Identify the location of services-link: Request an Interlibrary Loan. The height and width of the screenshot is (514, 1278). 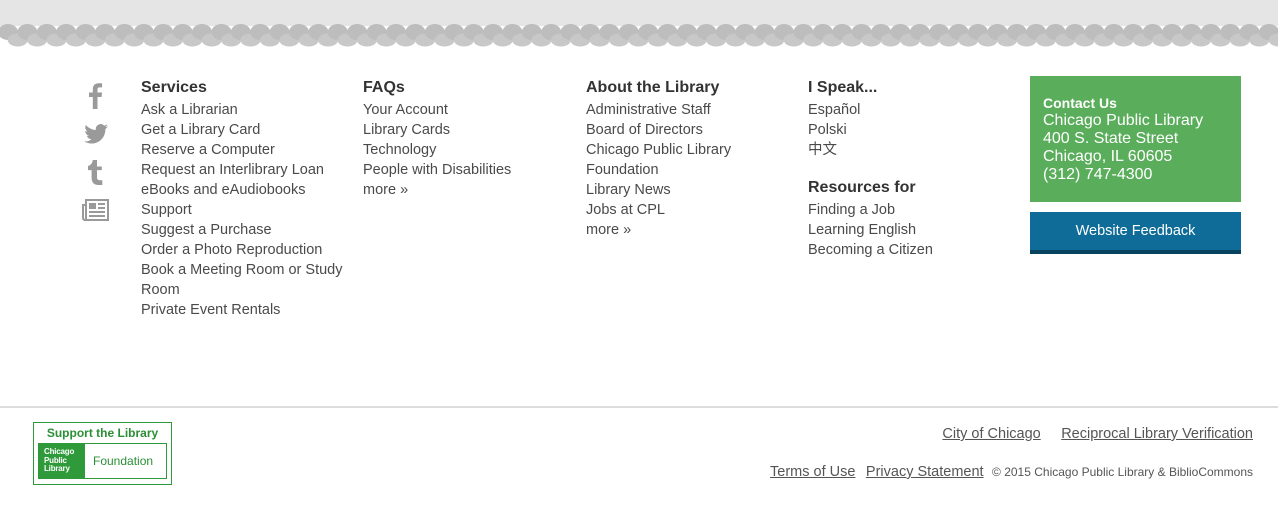
(248, 170).